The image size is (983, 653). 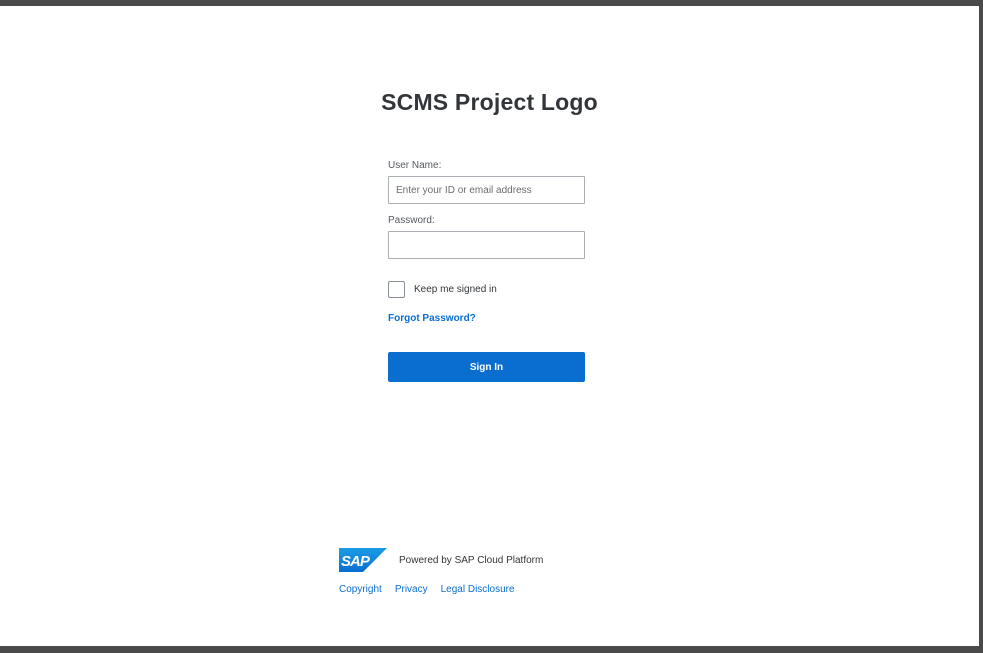 What do you see at coordinates (411, 589) in the screenshot?
I see `privacy-link: Privacy` at bounding box center [411, 589].